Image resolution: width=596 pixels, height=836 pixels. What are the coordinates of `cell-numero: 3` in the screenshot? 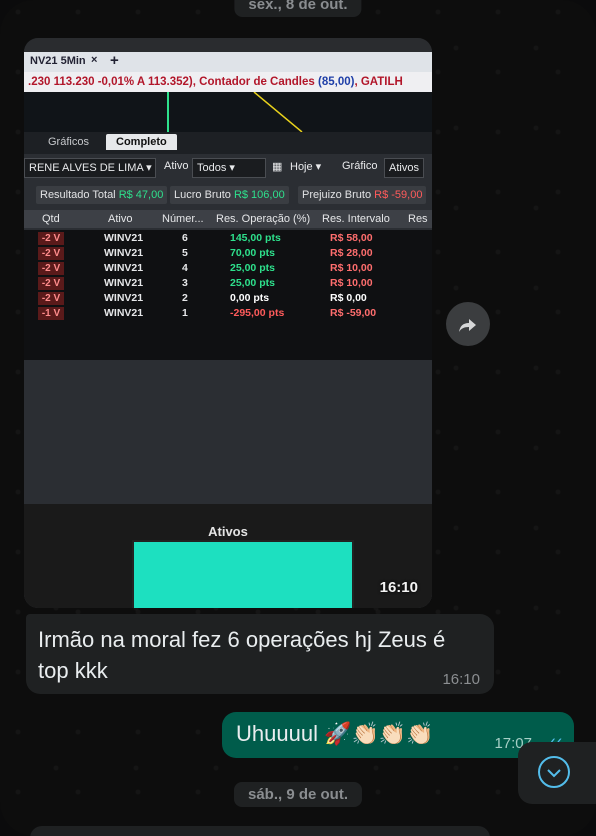 It's located at (185, 283).